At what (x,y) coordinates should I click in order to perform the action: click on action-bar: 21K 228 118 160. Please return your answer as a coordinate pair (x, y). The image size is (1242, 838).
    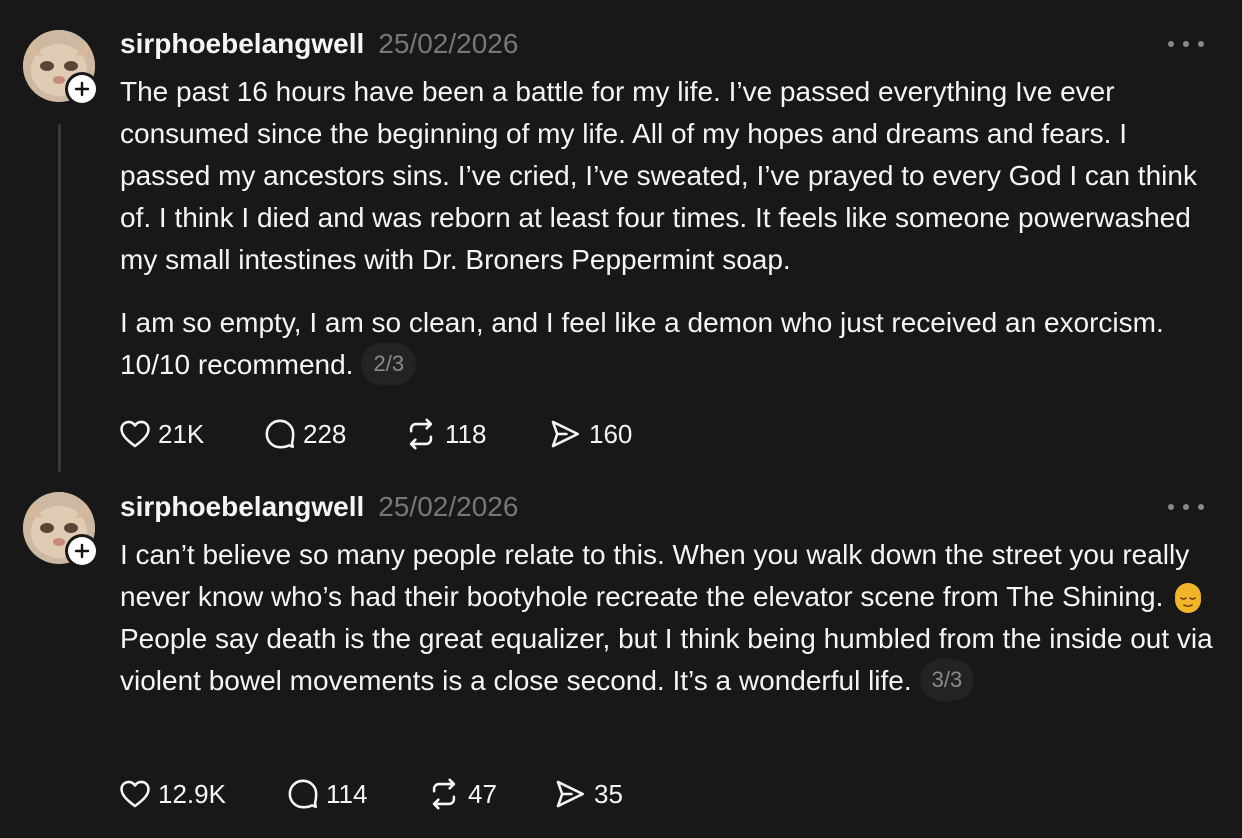
    Looking at the image, I should click on (392, 434).